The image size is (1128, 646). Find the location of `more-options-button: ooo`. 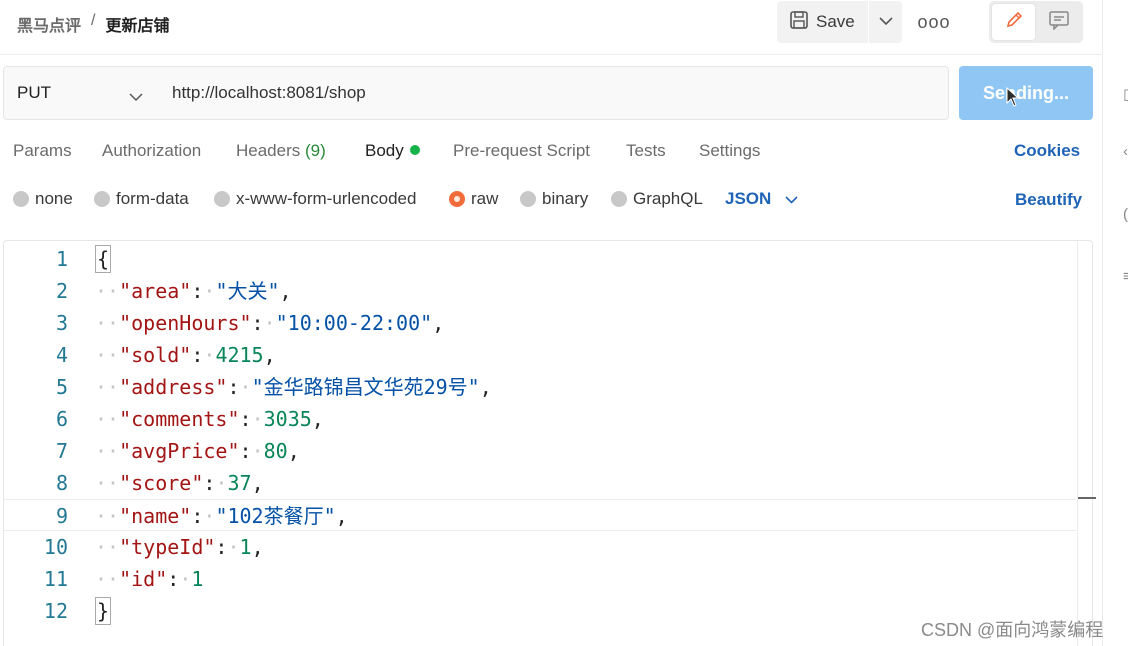

more-options-button: ooo is located at coordinates (934, 22).